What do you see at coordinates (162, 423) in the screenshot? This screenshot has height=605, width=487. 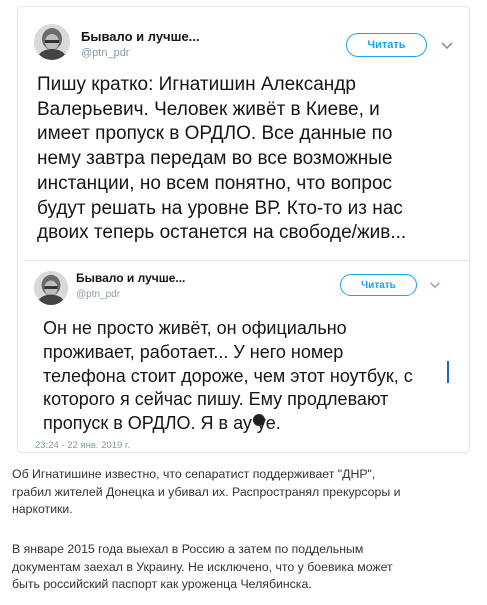 I see `tweet-text-line: пропуск в ОРДЛО. Я в ау уе.` at bounding box center [162, 423].